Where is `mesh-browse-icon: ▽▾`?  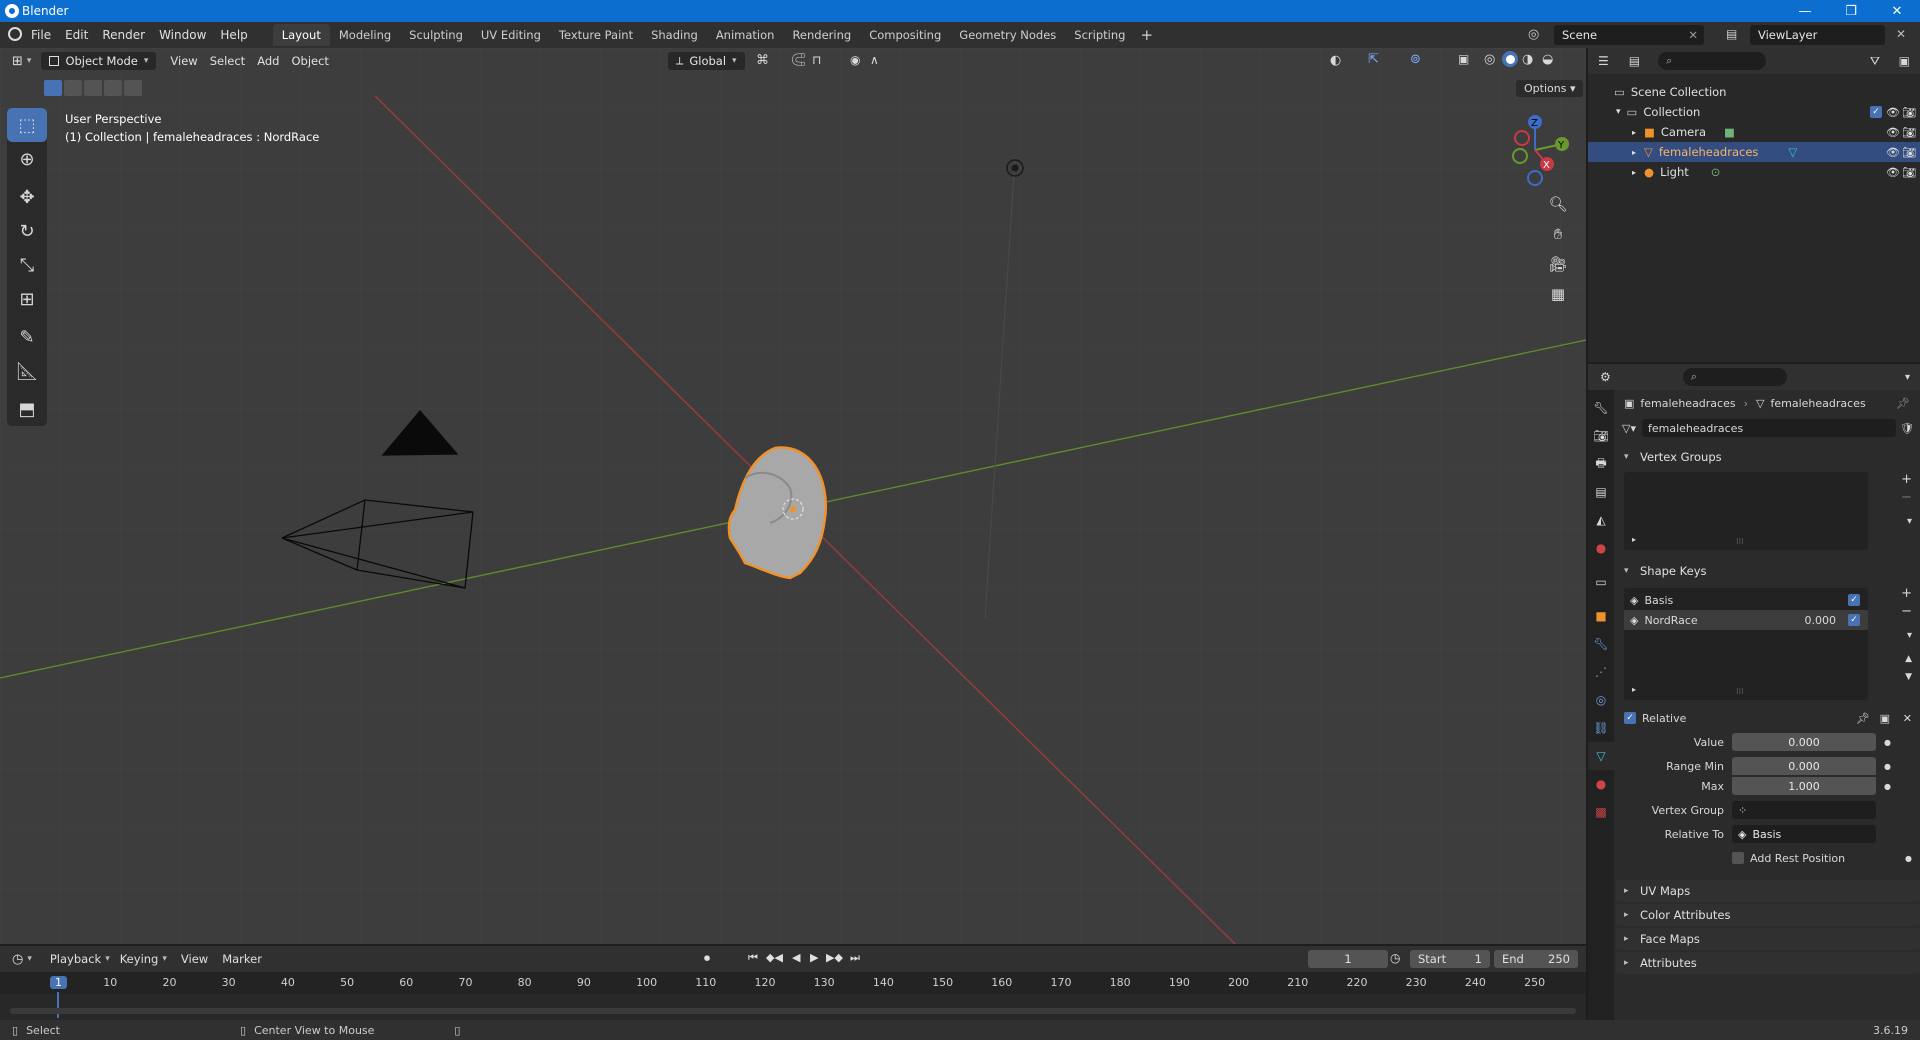
mesh-browse-icon: ▽▾ is located at coordinates (1629, 428).